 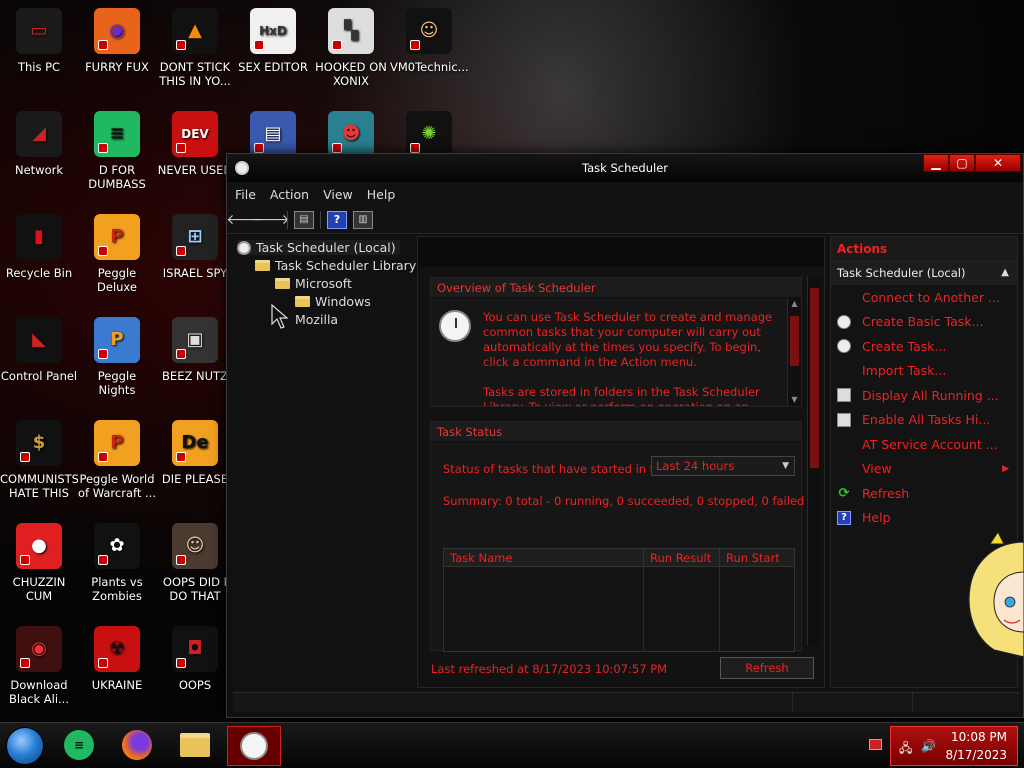 What do you see at coordinates (271, 220) in the screenshot?
I see `forward-arrow-icon: 🡒` at bounding box center [271, 220].